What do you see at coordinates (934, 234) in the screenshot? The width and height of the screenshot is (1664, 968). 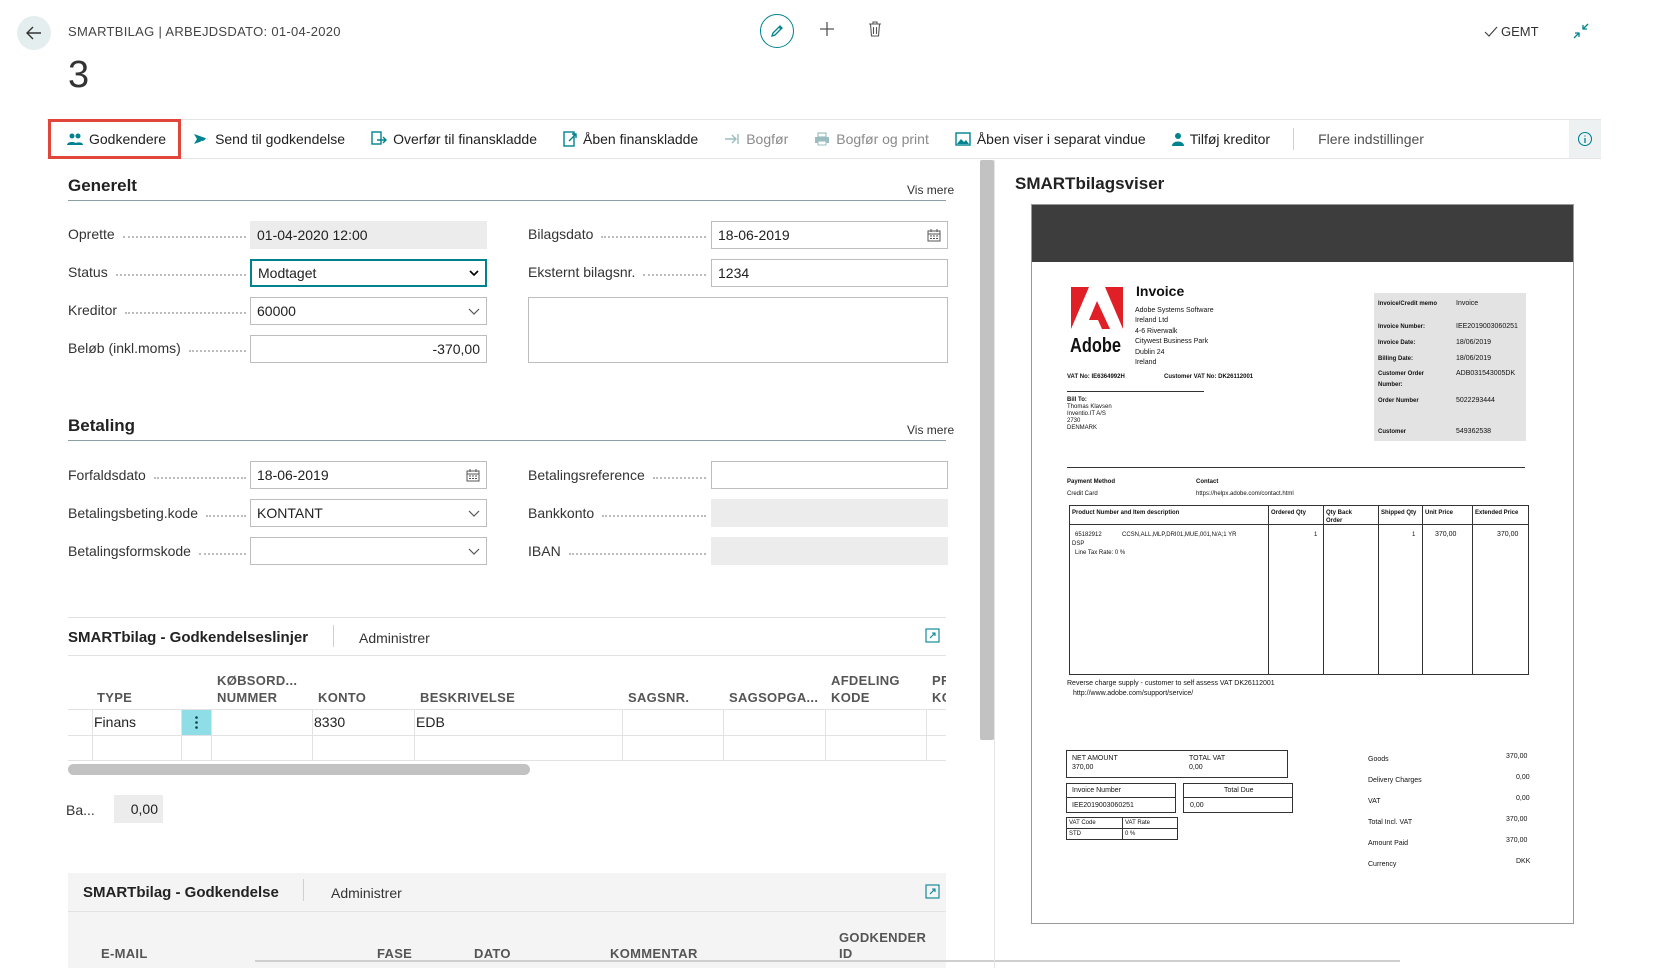 I see `calendar-icon` at bounding box center [934, 234].